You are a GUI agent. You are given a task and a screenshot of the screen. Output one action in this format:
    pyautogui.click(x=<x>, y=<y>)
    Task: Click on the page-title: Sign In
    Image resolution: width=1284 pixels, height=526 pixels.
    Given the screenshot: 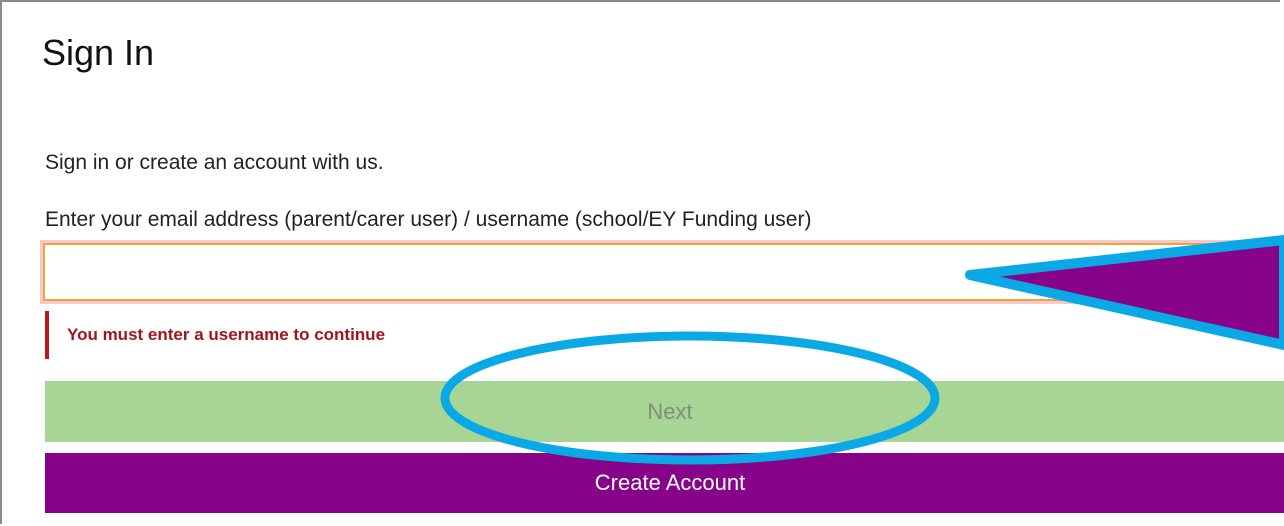 What is the action you would take?
    pyautogui.click(x=98, y=52)
    